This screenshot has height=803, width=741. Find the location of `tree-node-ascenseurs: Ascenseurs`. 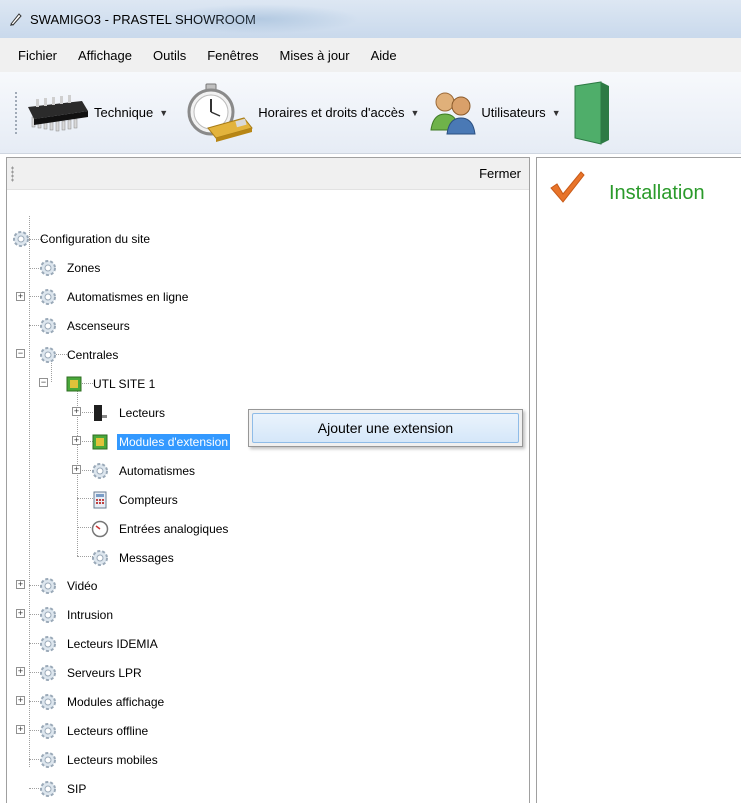

tree-node-ascenseurs: Ascenseurs is located at coordinates (85, 326).